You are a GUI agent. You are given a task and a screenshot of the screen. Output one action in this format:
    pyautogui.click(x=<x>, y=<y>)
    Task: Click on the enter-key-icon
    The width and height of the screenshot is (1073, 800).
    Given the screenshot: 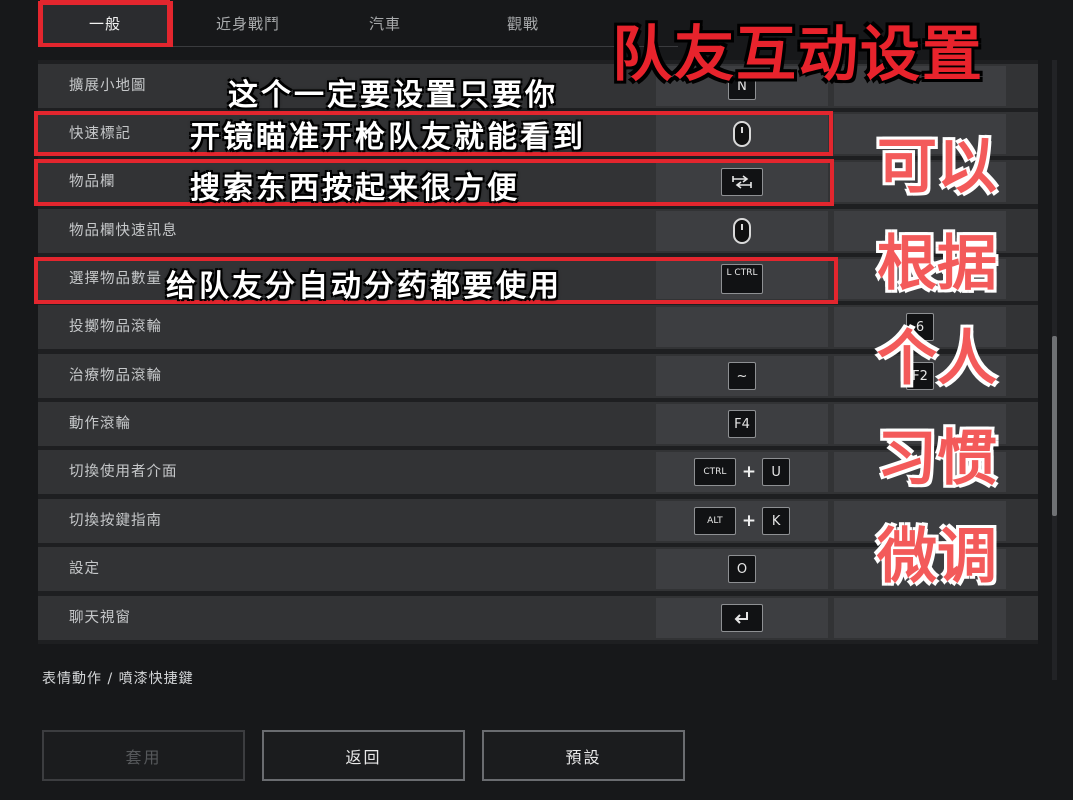 What is the action you would take?
    pyautogui.click(x=742, y=618)
    